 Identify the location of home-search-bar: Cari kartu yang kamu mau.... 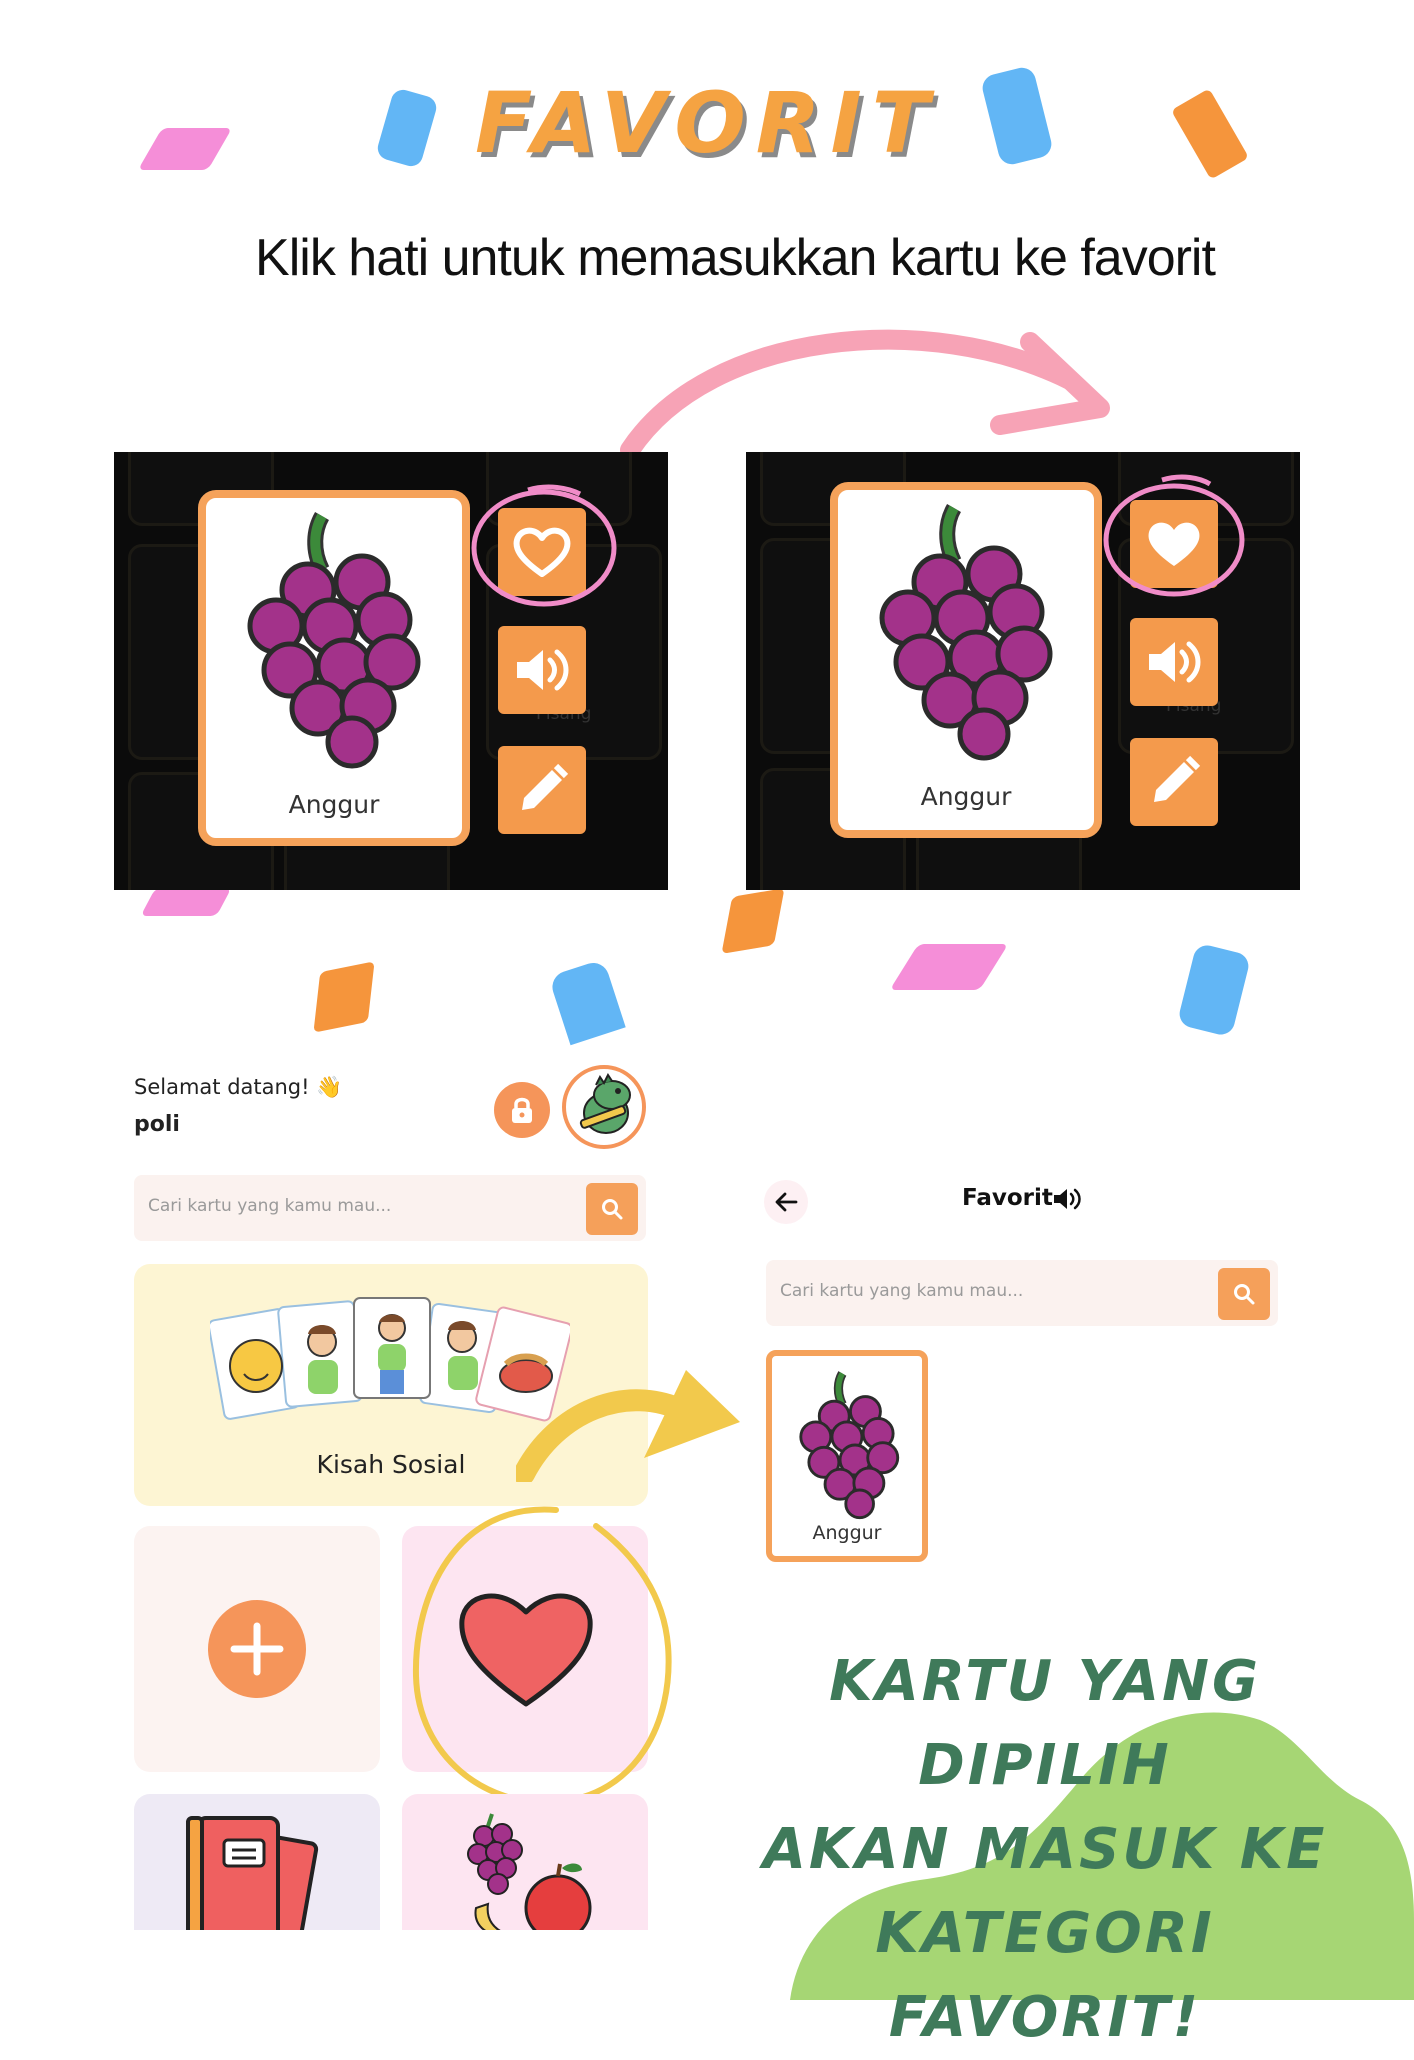
(390, 1208).